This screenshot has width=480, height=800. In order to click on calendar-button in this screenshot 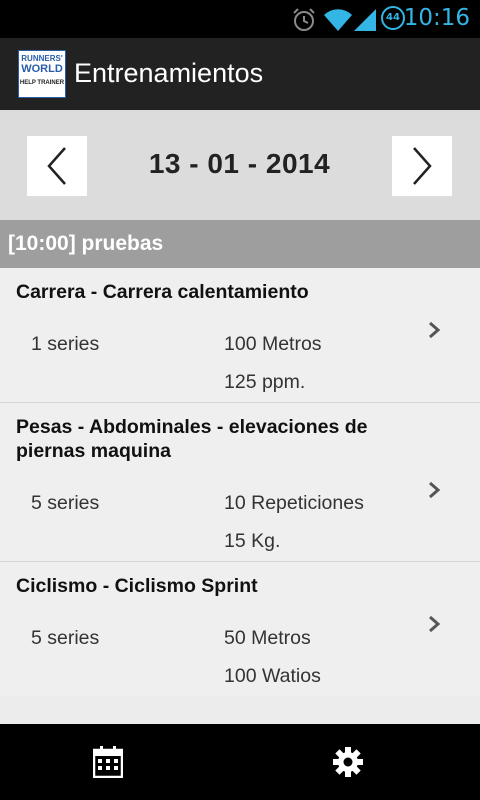, I will do `click(120, 762)`.